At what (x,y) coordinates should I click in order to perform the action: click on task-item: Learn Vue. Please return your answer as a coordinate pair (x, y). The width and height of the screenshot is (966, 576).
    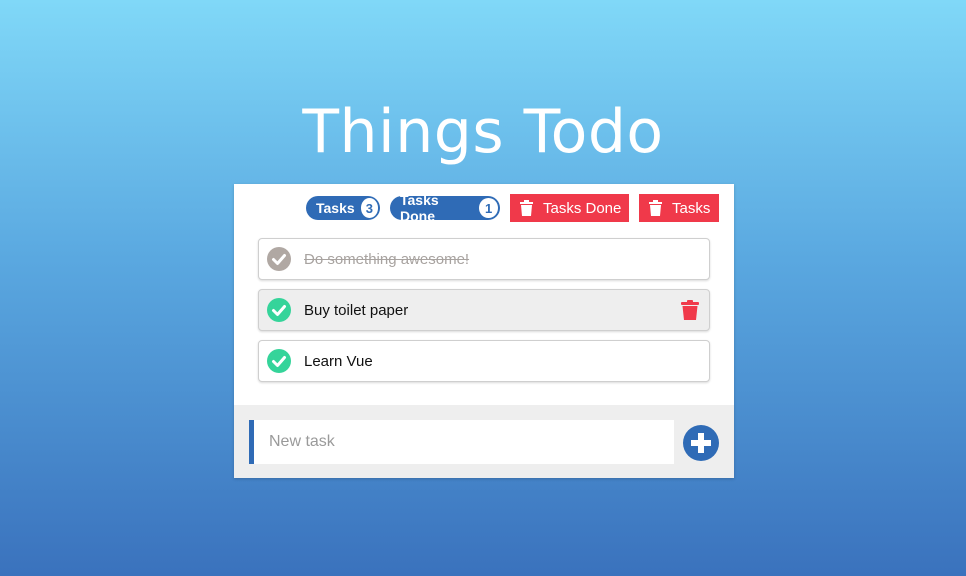
    Looking at the image, I should click on (484, 361).